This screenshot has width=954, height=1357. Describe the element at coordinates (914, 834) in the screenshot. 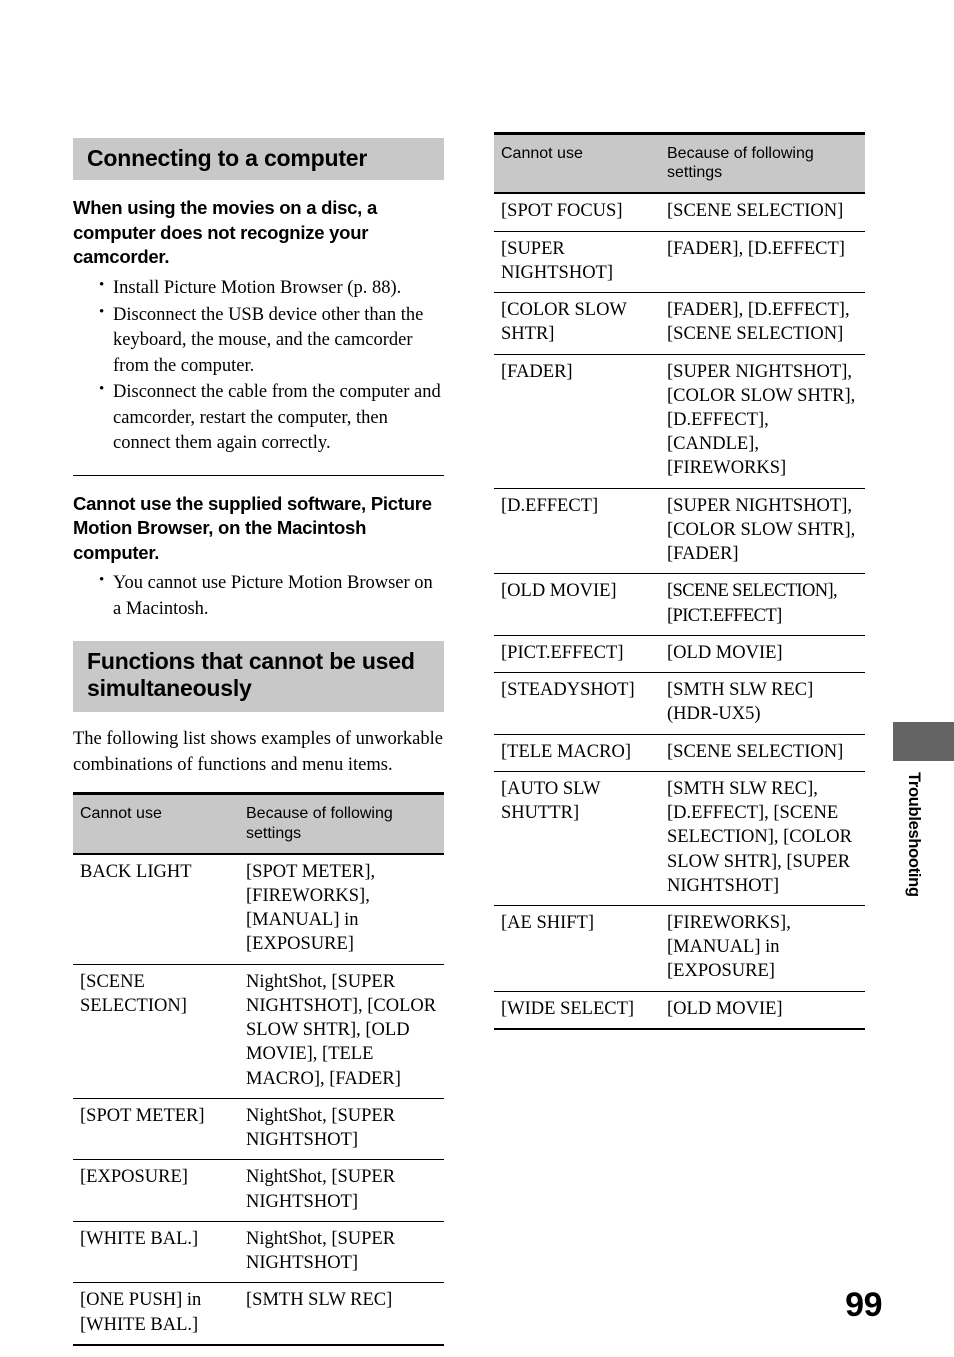

I see `chapter-tab-label-troubleshooting: Troubleshooting` at that location.